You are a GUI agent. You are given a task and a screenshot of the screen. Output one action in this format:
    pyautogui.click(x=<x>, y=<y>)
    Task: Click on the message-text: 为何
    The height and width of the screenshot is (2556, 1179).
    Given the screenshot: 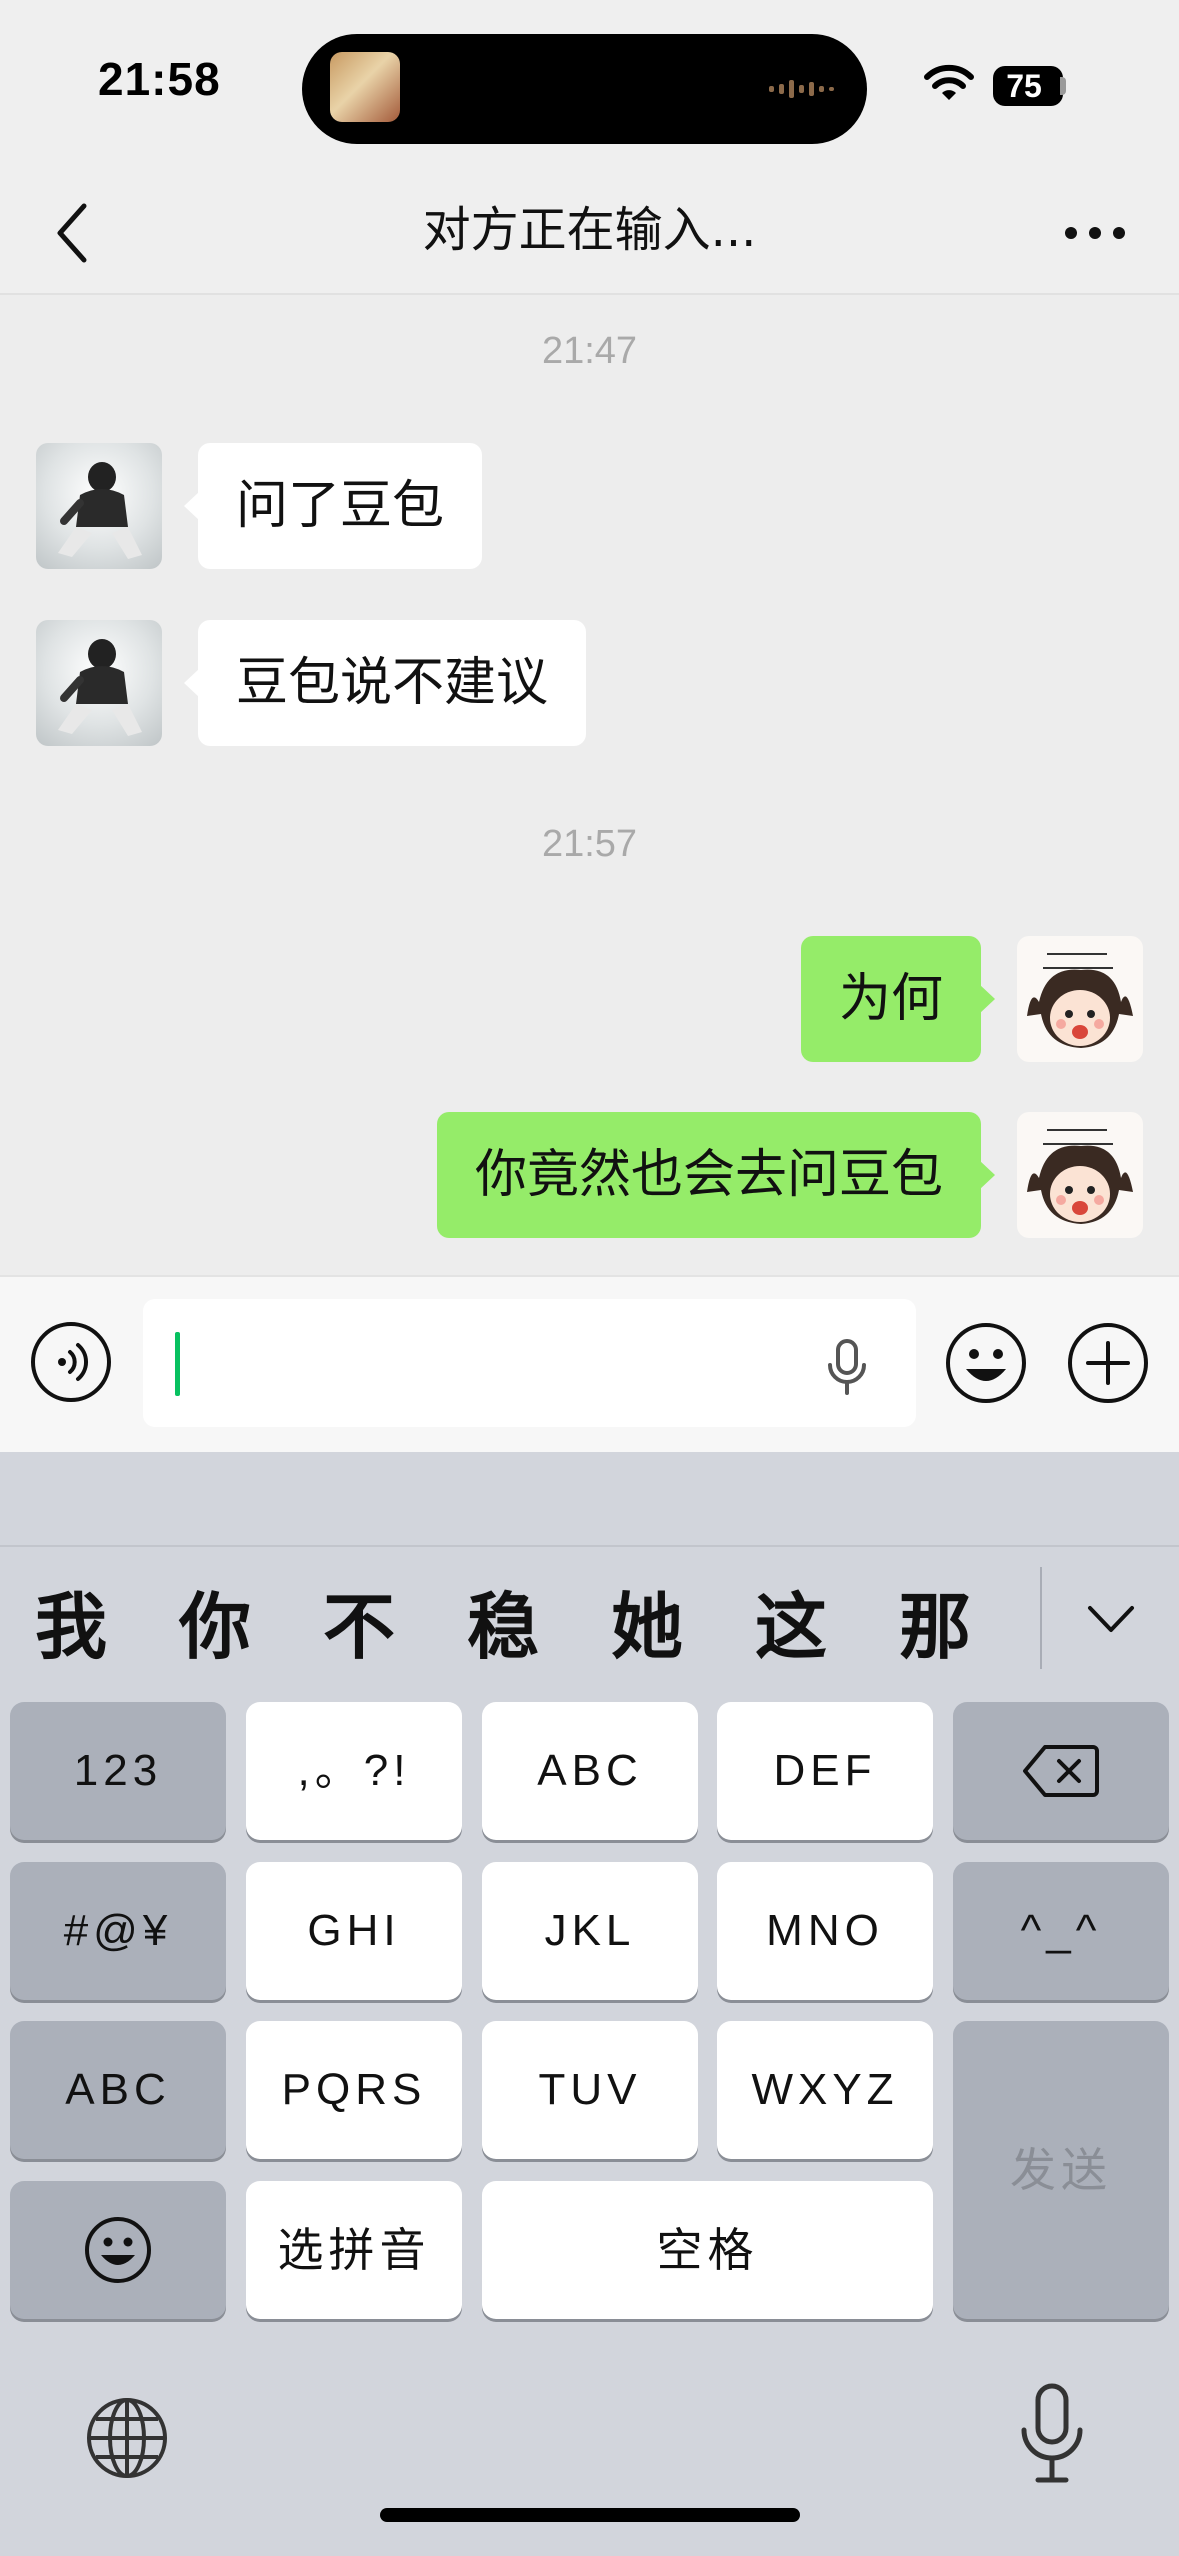 What is the action you would take?
    pyautogui.click(x=890, y=999)
    